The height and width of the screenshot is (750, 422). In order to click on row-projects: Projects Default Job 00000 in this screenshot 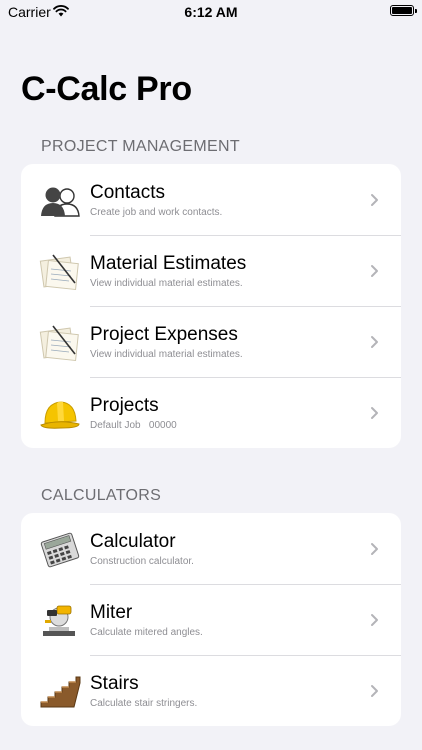, I will do `click(211, 412)`.